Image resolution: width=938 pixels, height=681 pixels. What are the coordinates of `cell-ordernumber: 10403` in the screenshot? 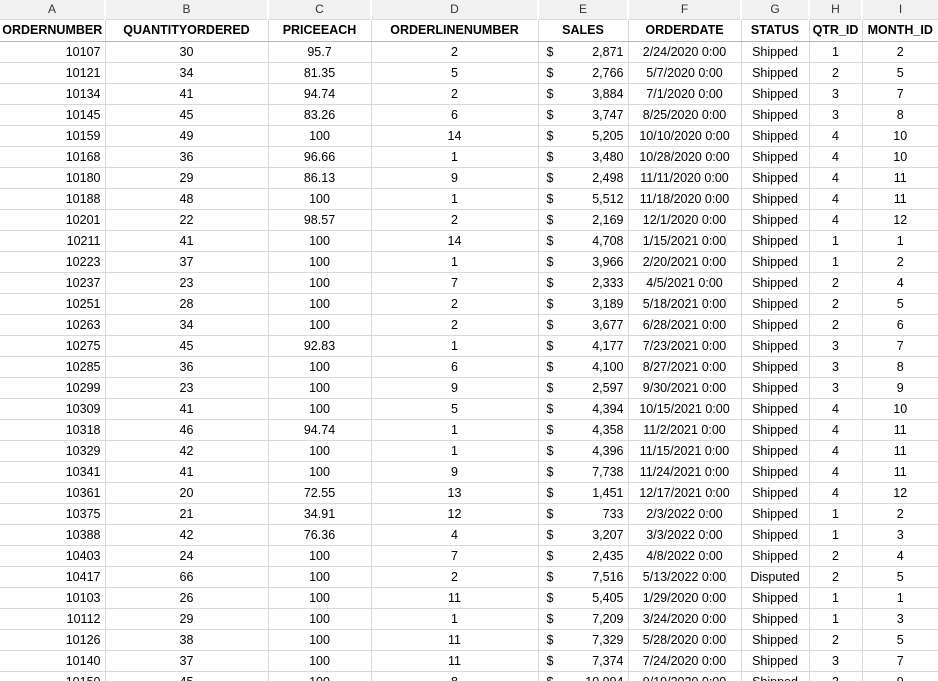 It's located at (53, 556).